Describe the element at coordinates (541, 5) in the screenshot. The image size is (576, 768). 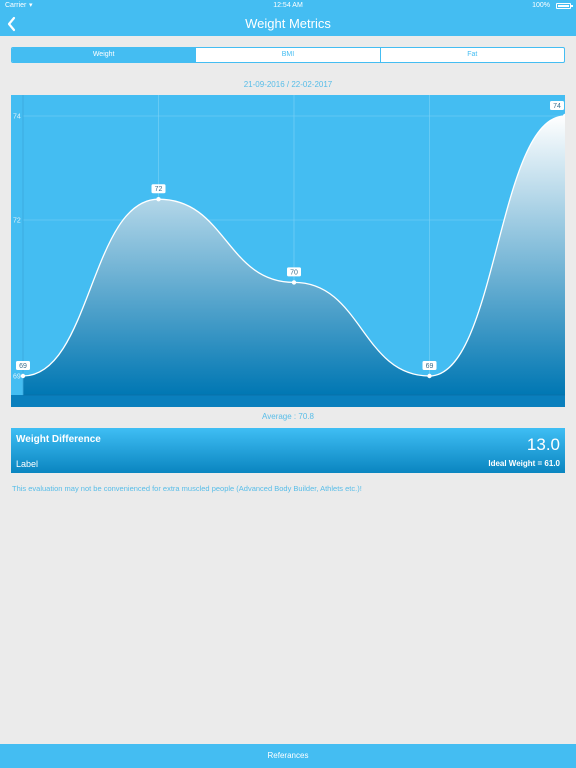
I see `battery-percentage: 100%` at that location.